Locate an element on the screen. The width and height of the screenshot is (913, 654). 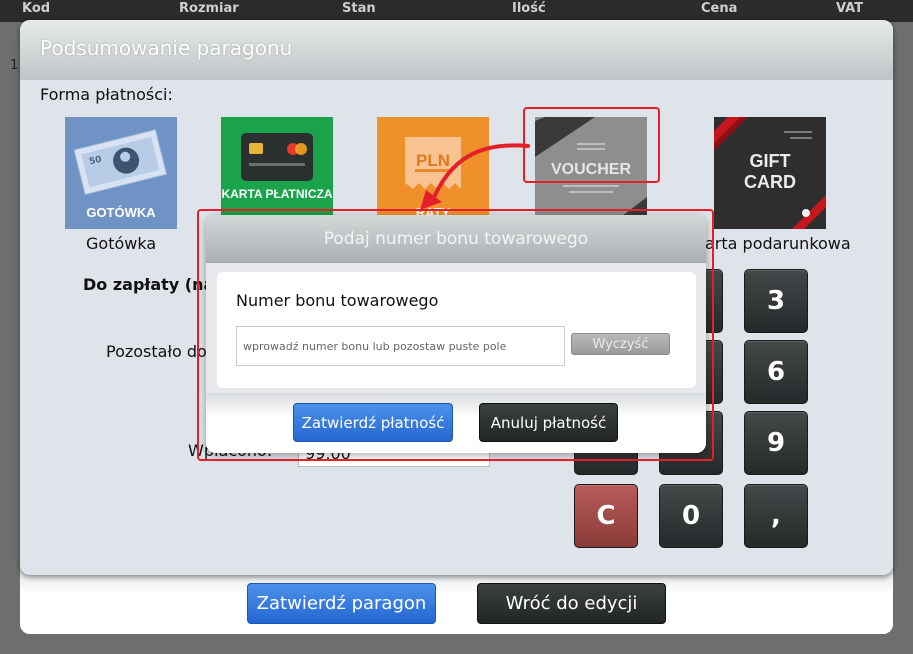
red-arrow-icon is located at coordinates (475, 176).